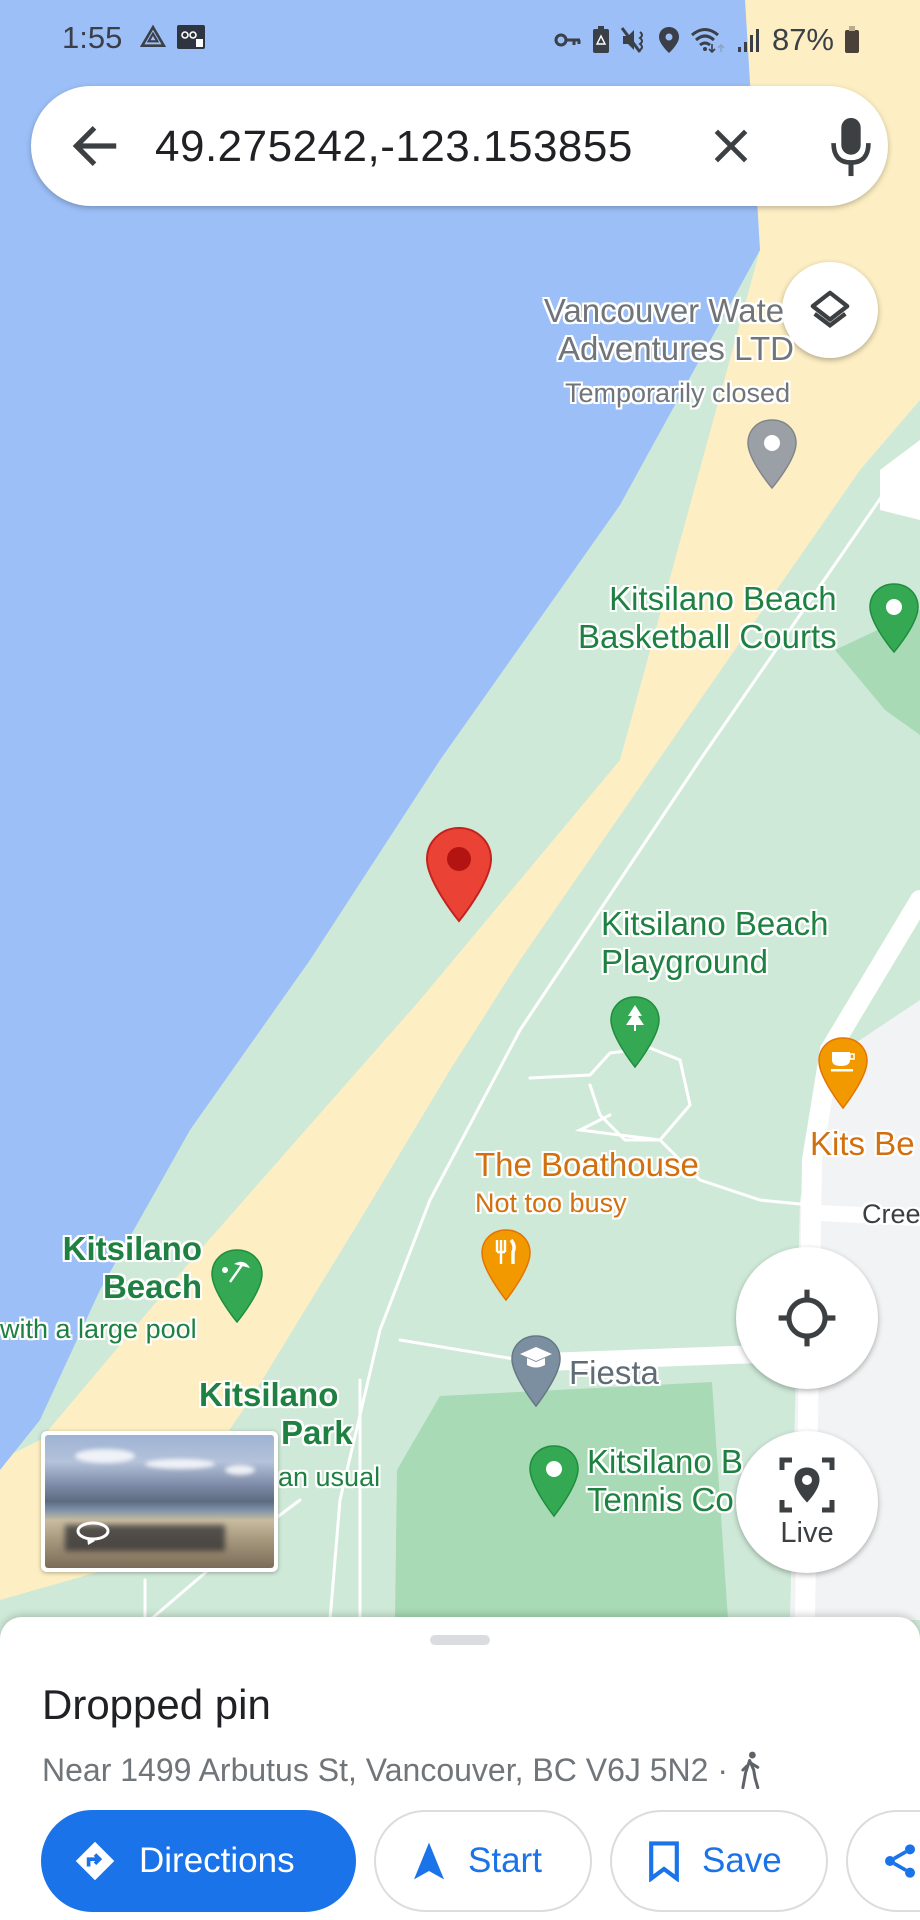 The image size is (920, 1920). I want to click on live-view-button: Live, so click(807, 1502).